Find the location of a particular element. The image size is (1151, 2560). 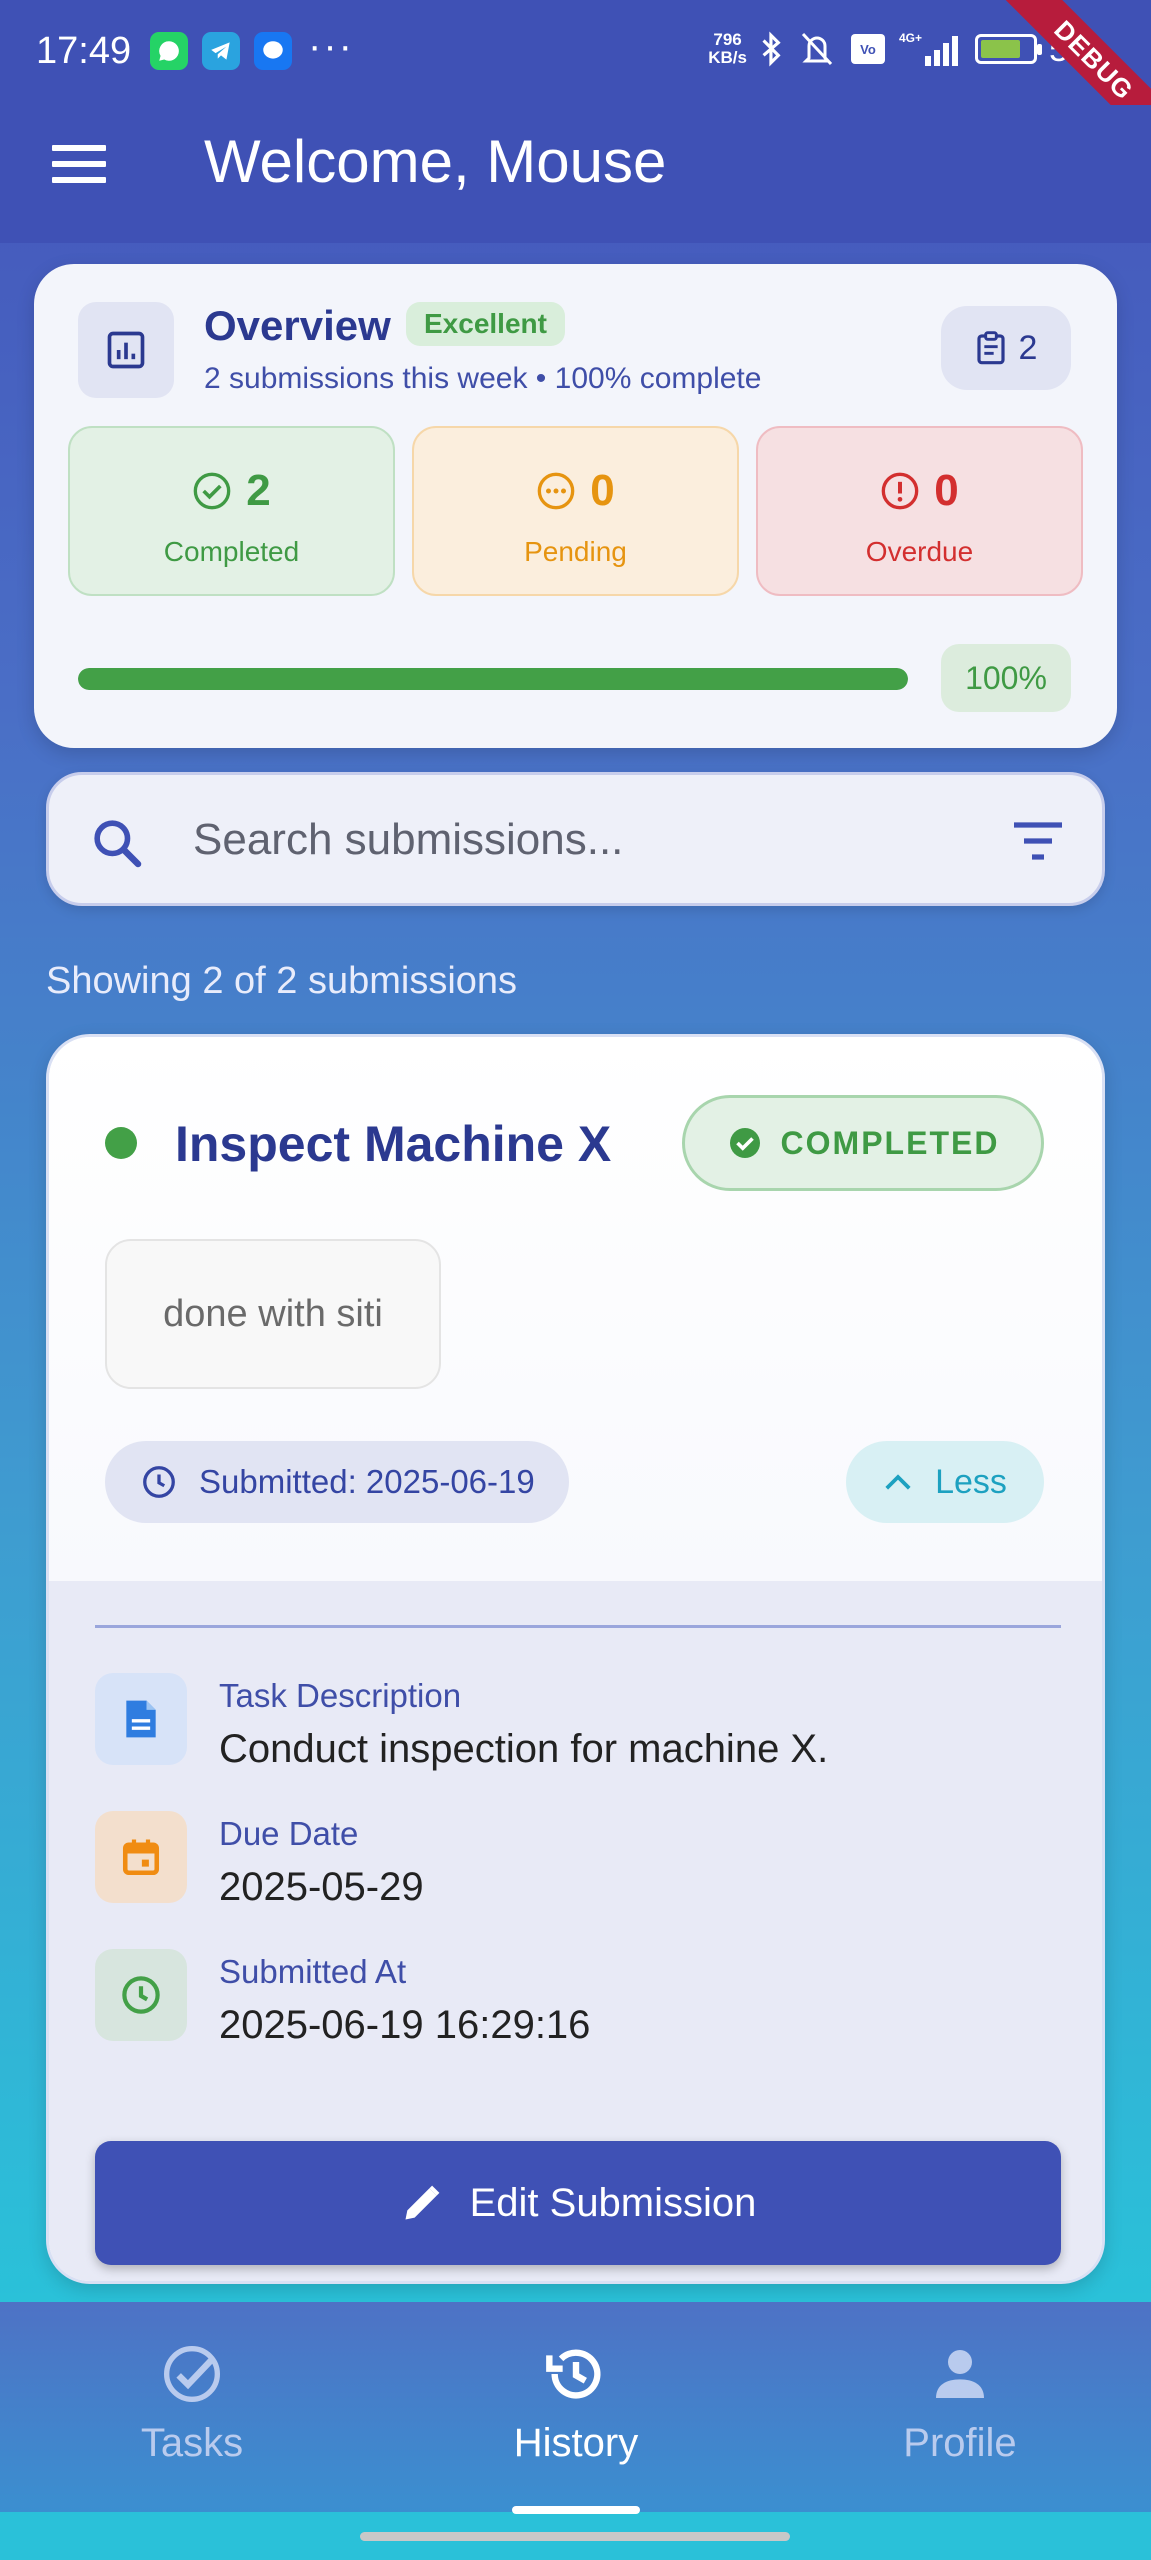

results-count-text: Showing 2 of 2 submissions is located at coordinates (282, 981).